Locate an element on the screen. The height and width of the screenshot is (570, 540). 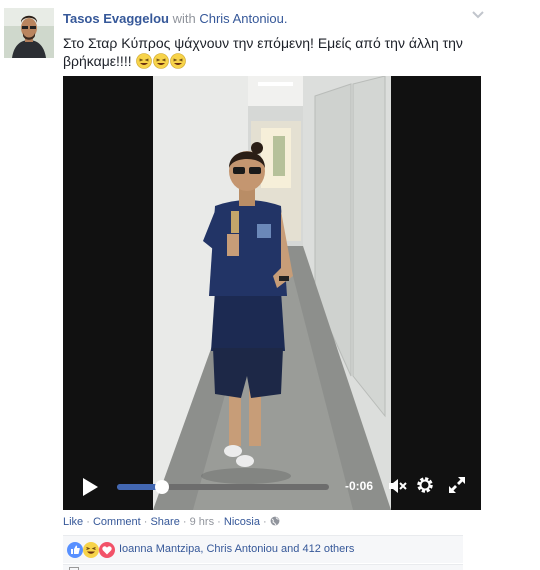
time-remaining: -0:06 is located at coordinates (359, 486).